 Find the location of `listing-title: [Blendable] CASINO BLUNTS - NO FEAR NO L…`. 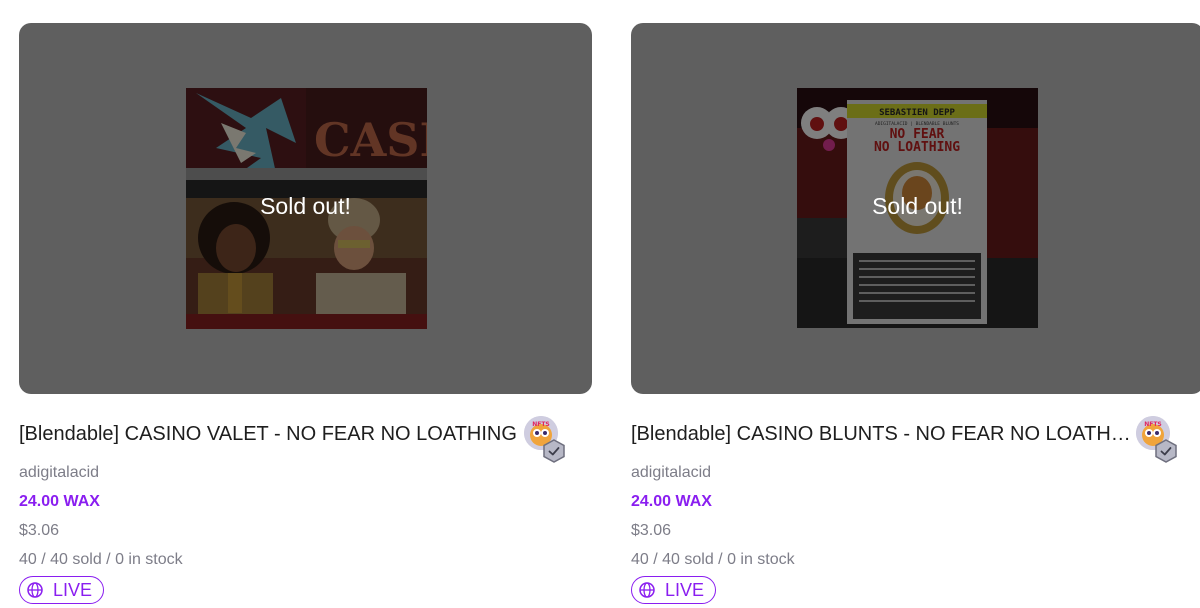

listing-title: [Blendable] CASINO BLUNTS - NO FEAR NO L… is located at coordinates (881, 434).